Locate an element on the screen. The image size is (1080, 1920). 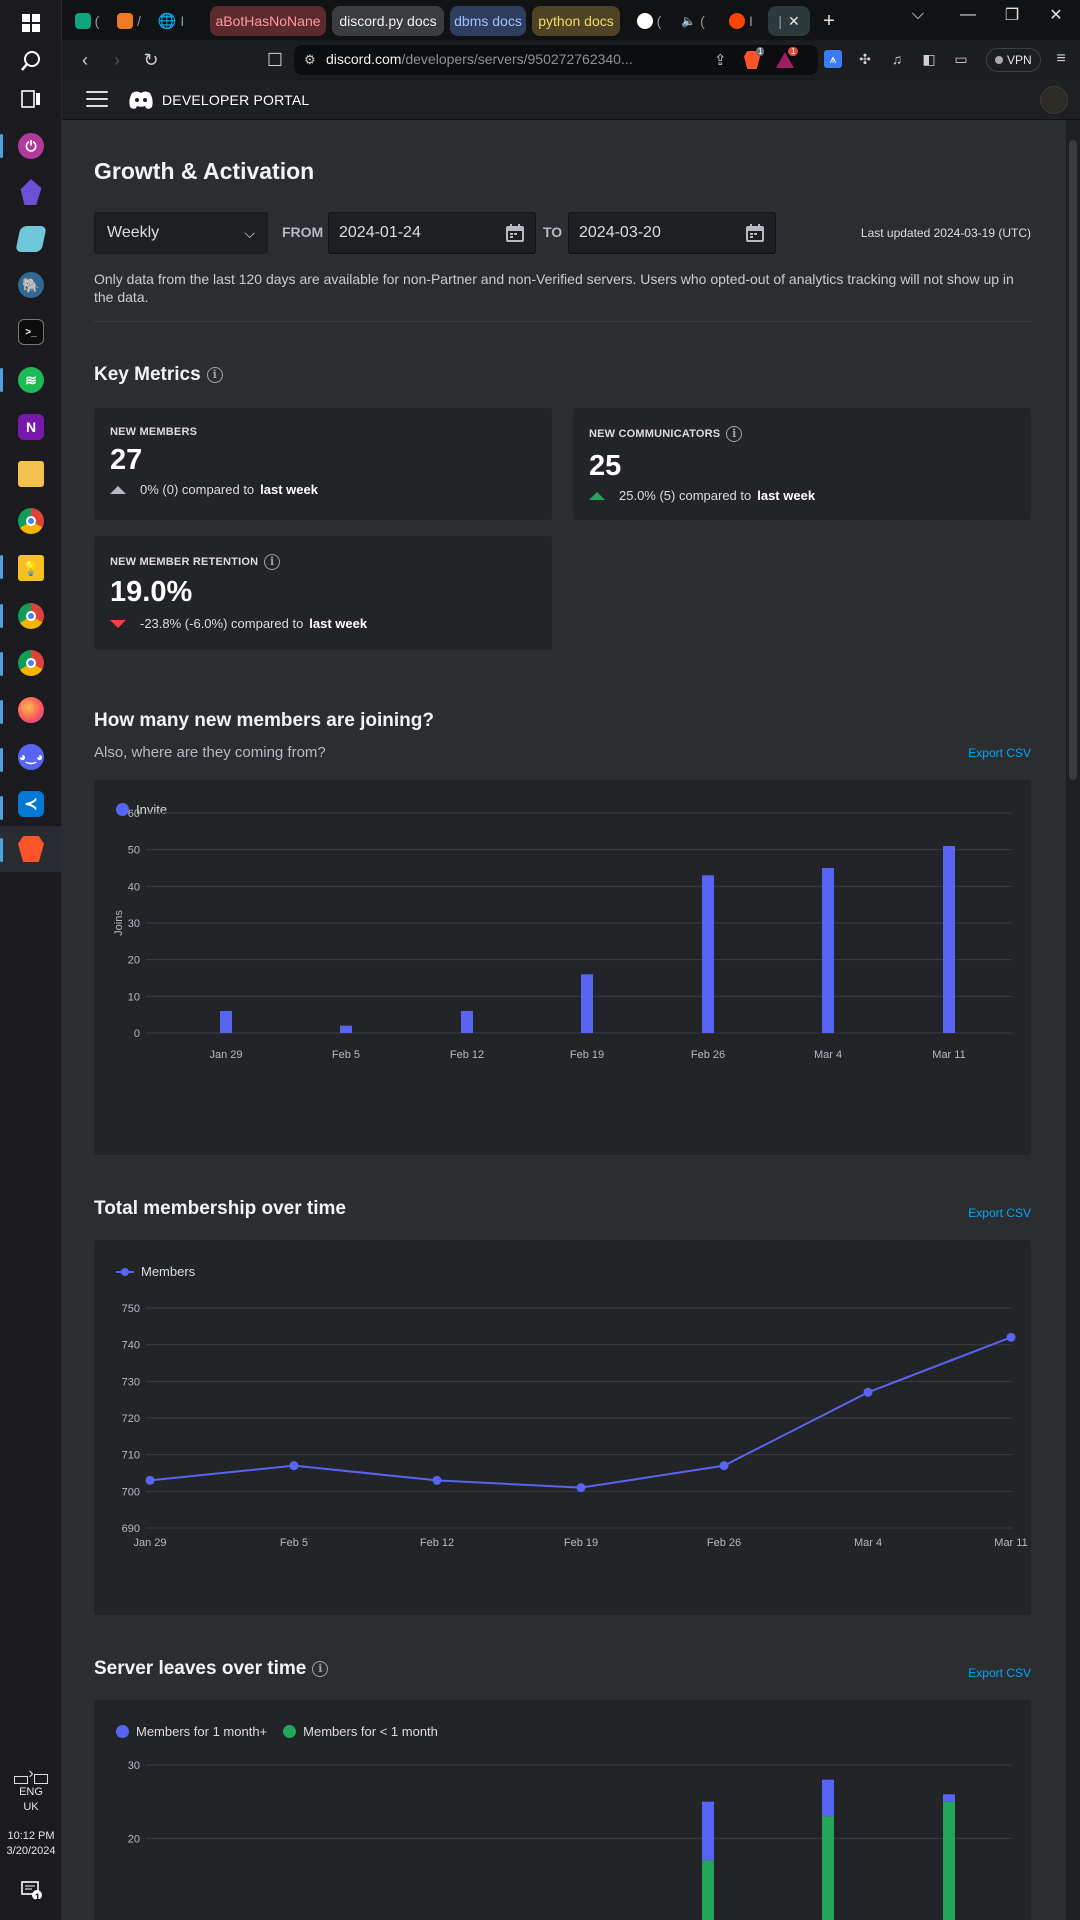
onenote-icon: N is located at coordinates (31, 427).